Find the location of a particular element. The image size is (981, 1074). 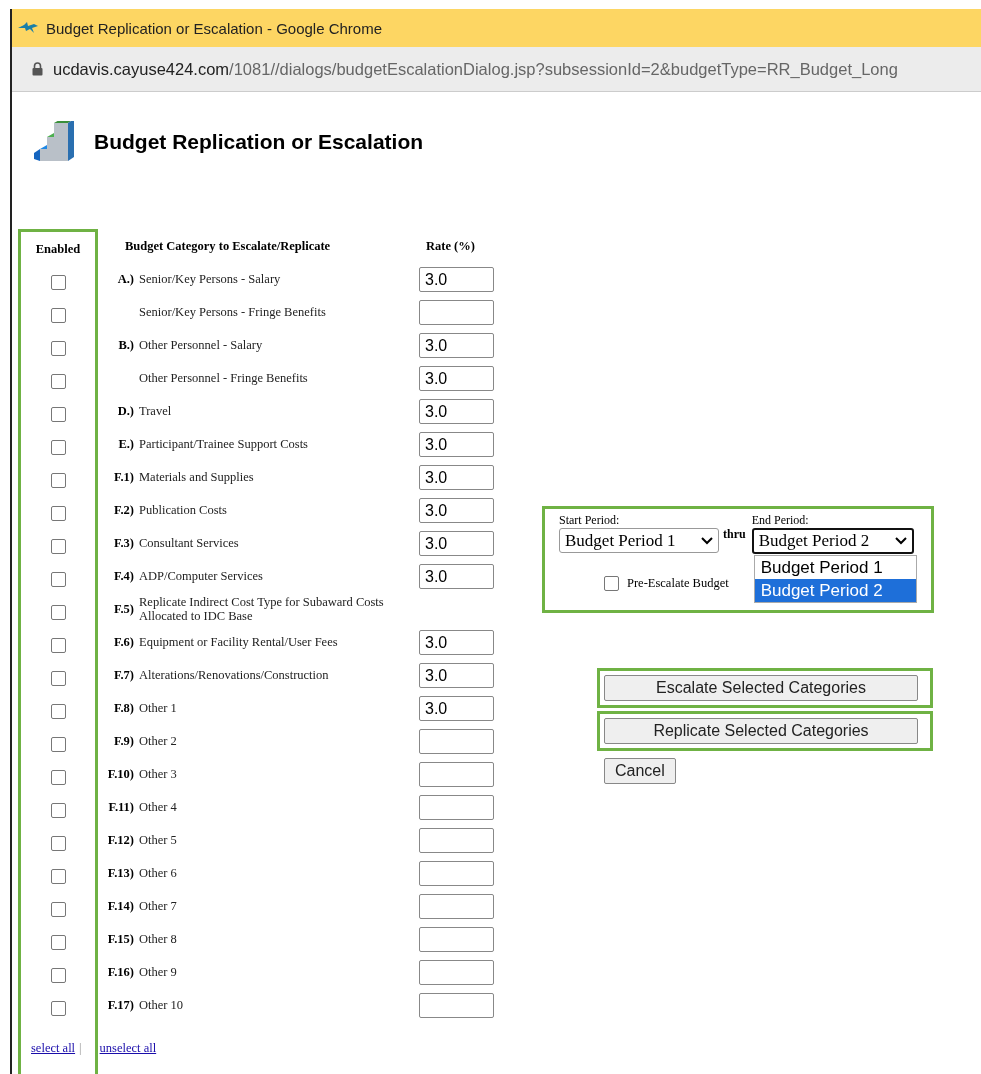

category-code: F.12) is located at coordinates (120, 840).